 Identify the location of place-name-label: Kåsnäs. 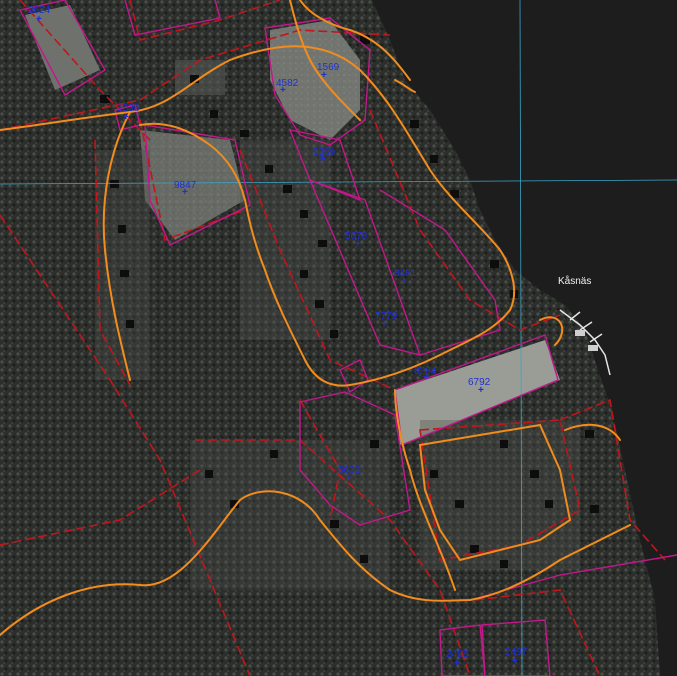
(574, 281).